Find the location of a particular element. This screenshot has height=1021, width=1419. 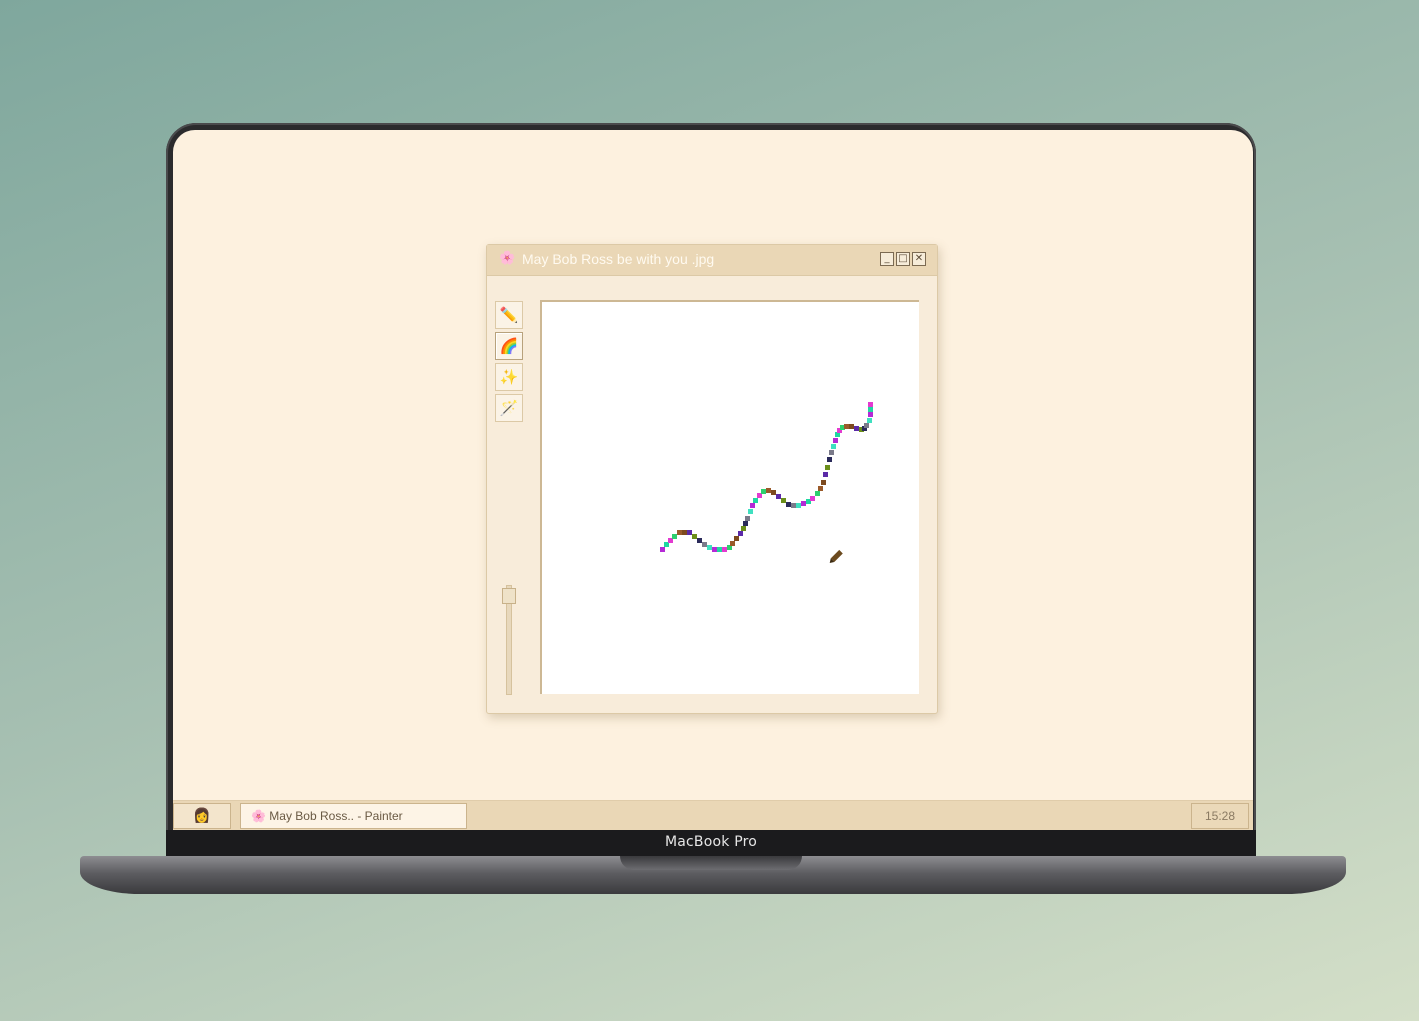

taskbar-item-label: May Bob Ross.. - Painter is located at coordinates (336, 816).